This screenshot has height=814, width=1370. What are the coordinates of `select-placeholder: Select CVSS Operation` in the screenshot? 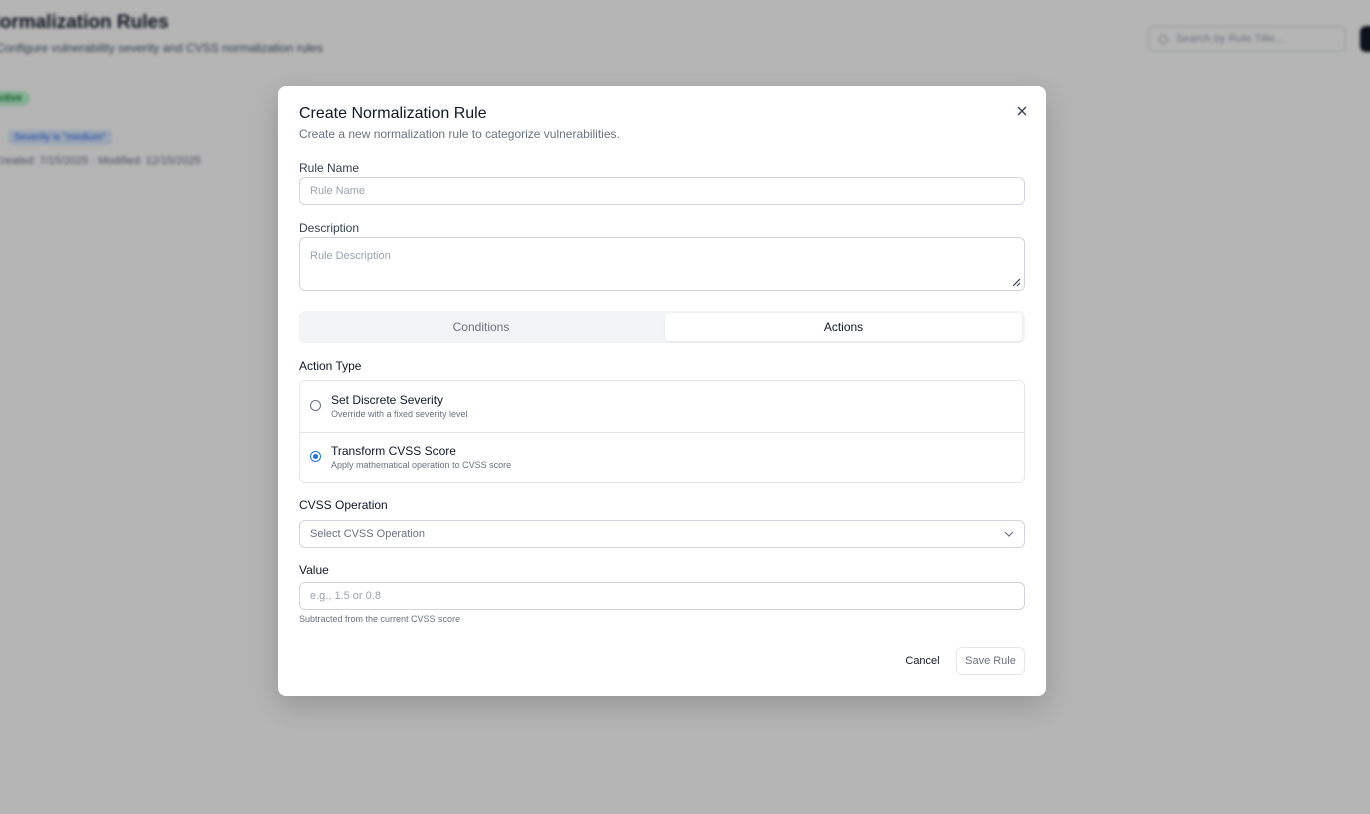 It's located at (367, 534).